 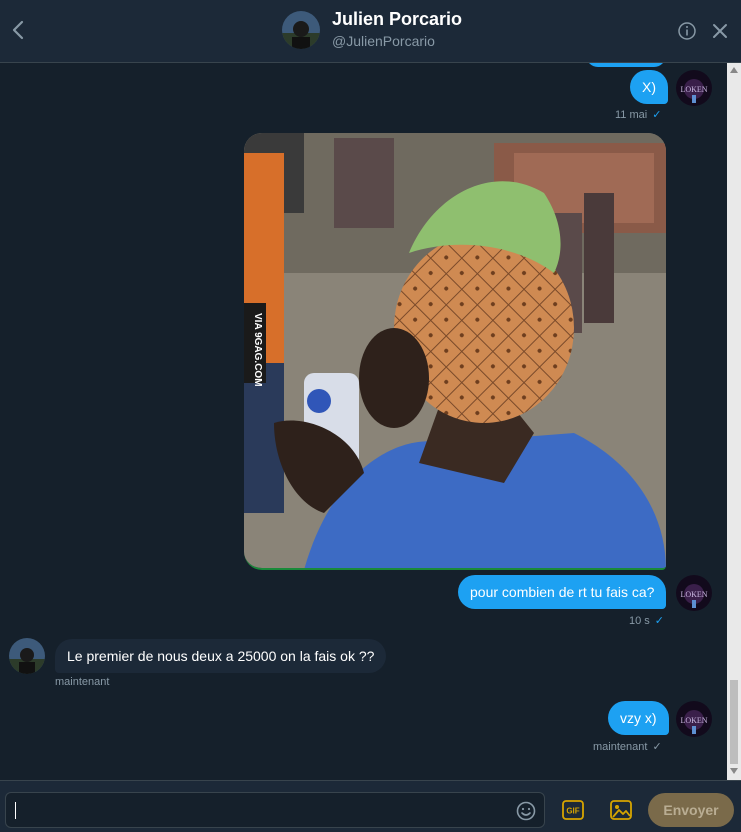 I want to click on previous-message-bubble, so click(x=626, y=65).